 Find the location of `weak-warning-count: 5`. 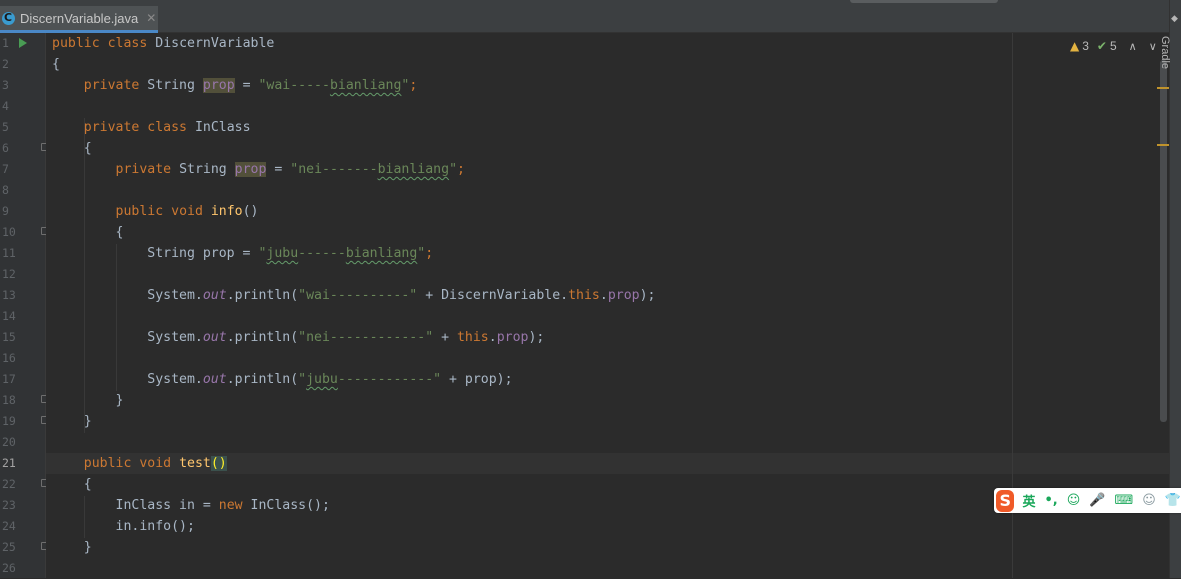

weak-warning-count: 5 is located at coordinates (1113, 46).